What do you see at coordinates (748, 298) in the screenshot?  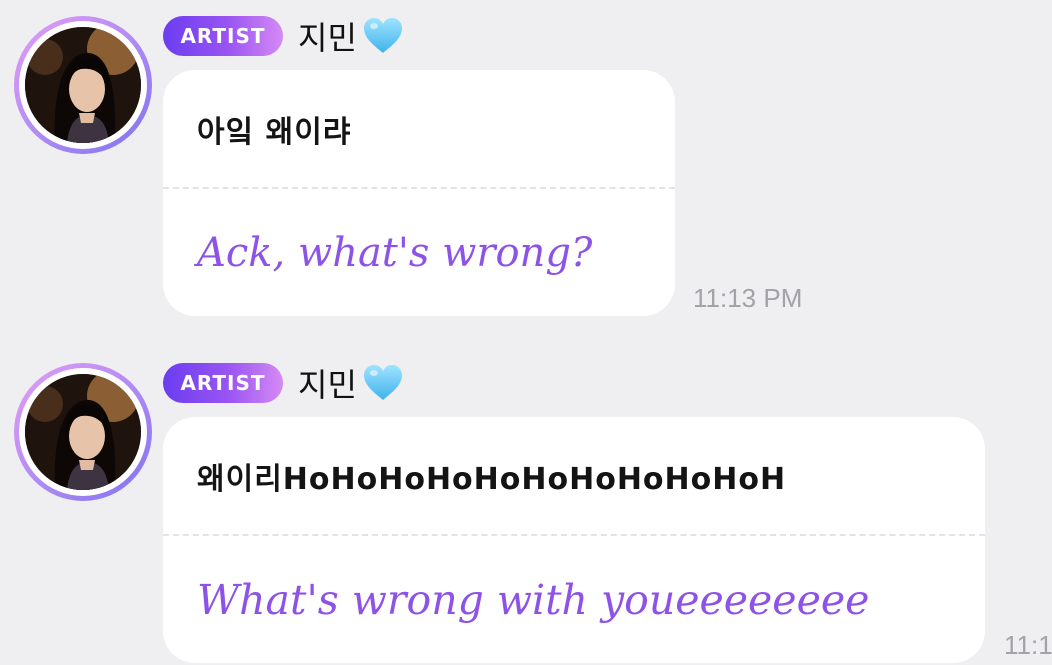 I see `message-timestamp: 11:13 PM` at bounding box center [748, 298].